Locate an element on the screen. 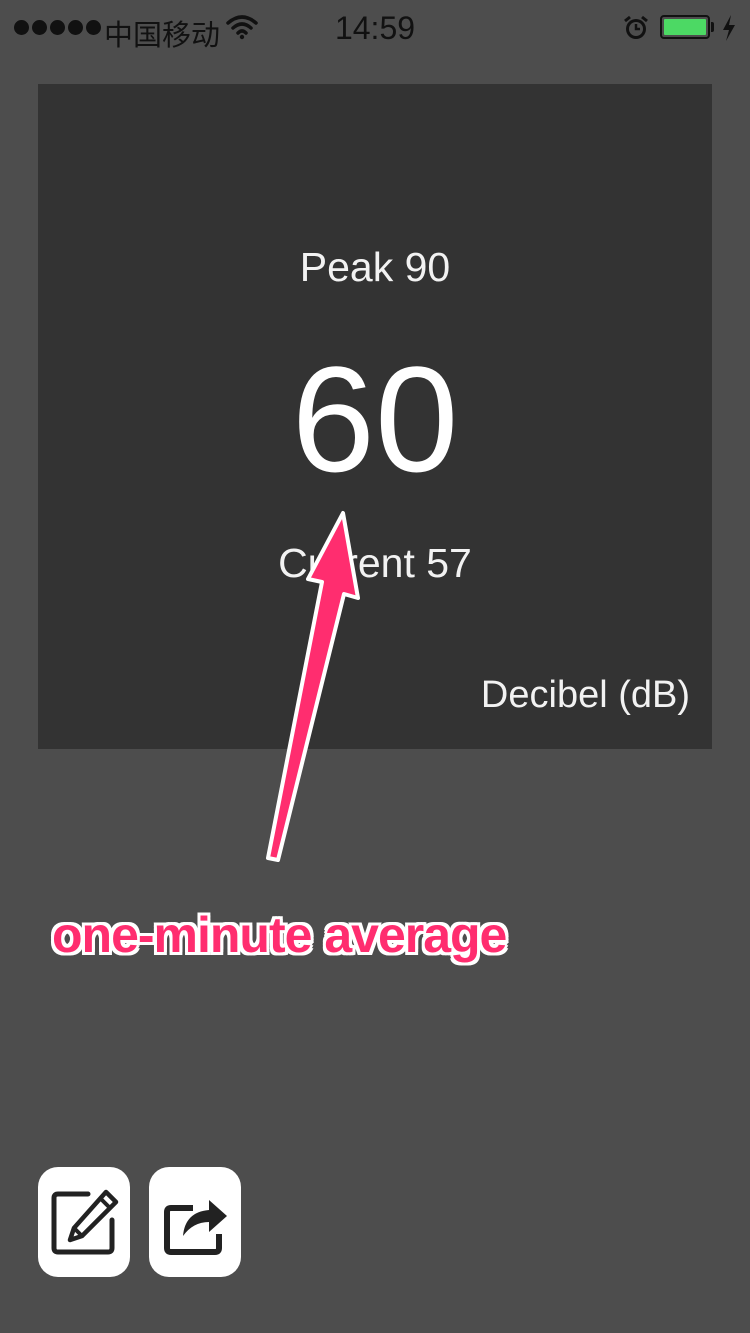 Image resolution: width=750 pixels, height=1333 pixels. charging-bolt-icon is located at coordinates (729, 28).